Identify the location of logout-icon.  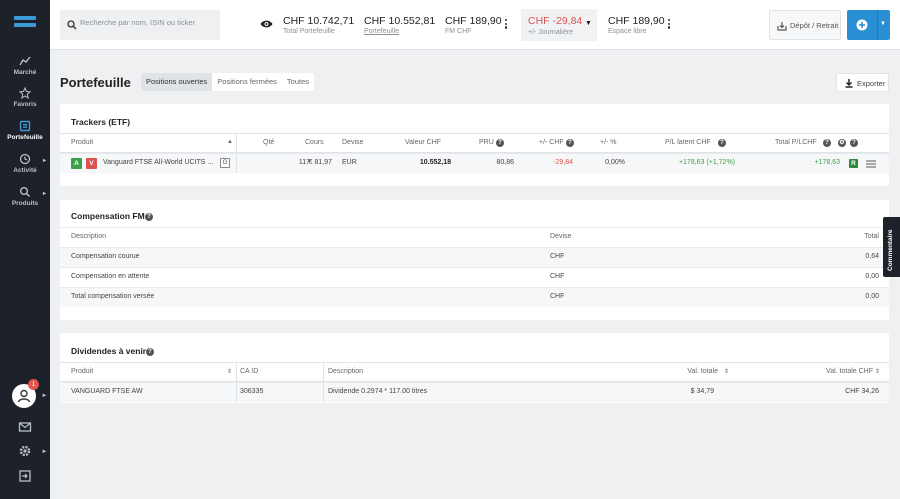
(25, 476).